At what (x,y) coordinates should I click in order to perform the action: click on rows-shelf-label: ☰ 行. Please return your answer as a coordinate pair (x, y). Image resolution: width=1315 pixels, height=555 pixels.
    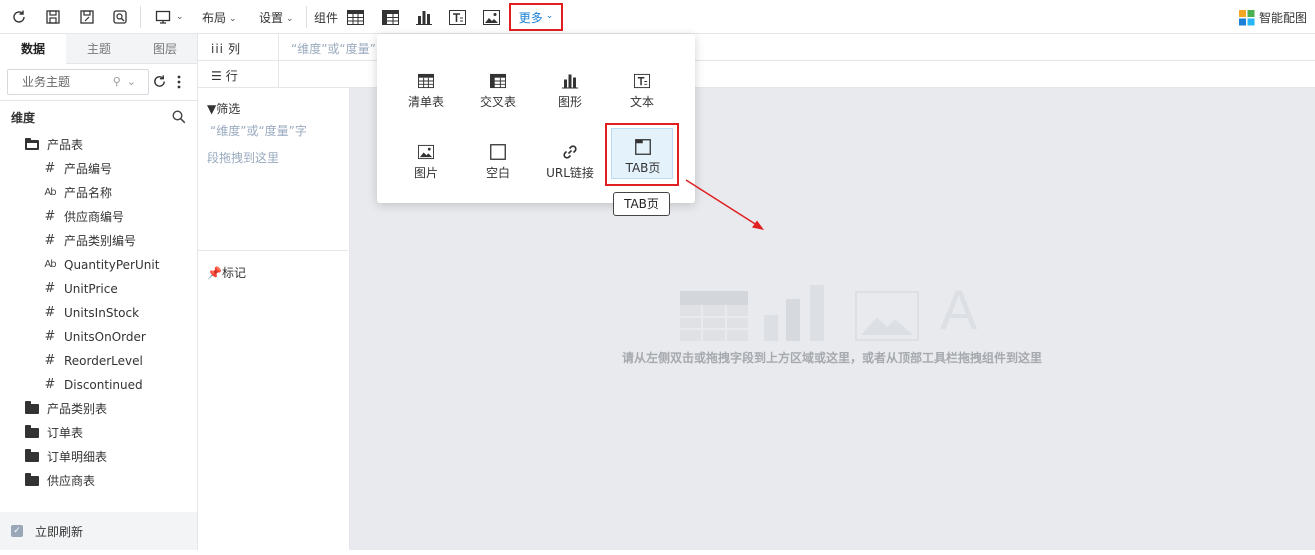
    Looking at the image, I should click on (224, 76).